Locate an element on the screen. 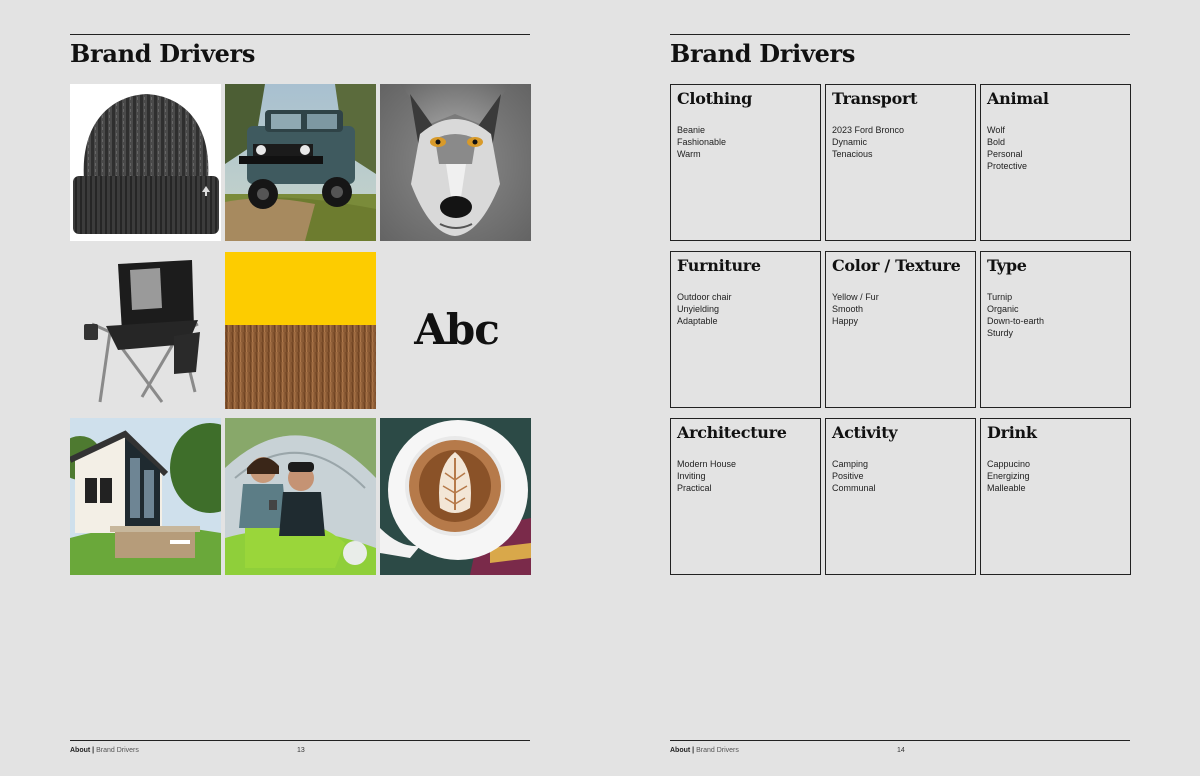  card-item: Organic is located at coordinates (1003, 309).